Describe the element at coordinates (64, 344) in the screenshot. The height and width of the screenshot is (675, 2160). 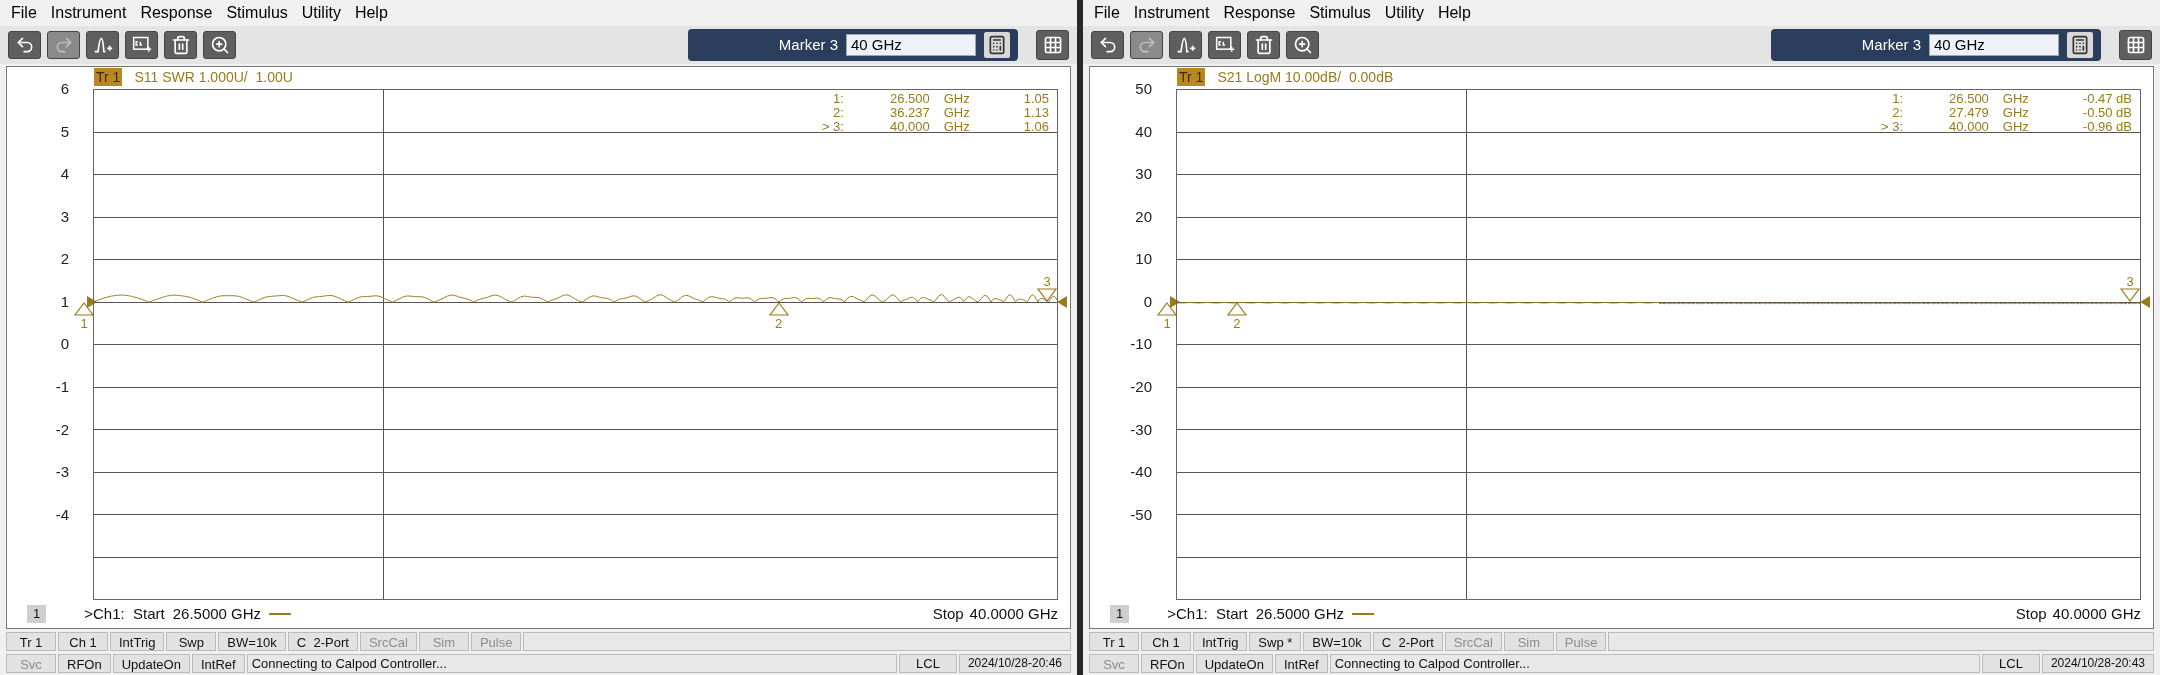
I see `y-axis-label: 0` at that location.